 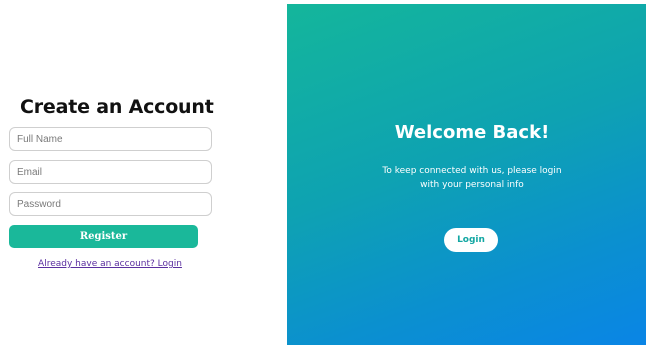 What do you see at coordinates (471, 240) in the screenshot?
I see `login-button: Login` at bounding box center [471, 240].